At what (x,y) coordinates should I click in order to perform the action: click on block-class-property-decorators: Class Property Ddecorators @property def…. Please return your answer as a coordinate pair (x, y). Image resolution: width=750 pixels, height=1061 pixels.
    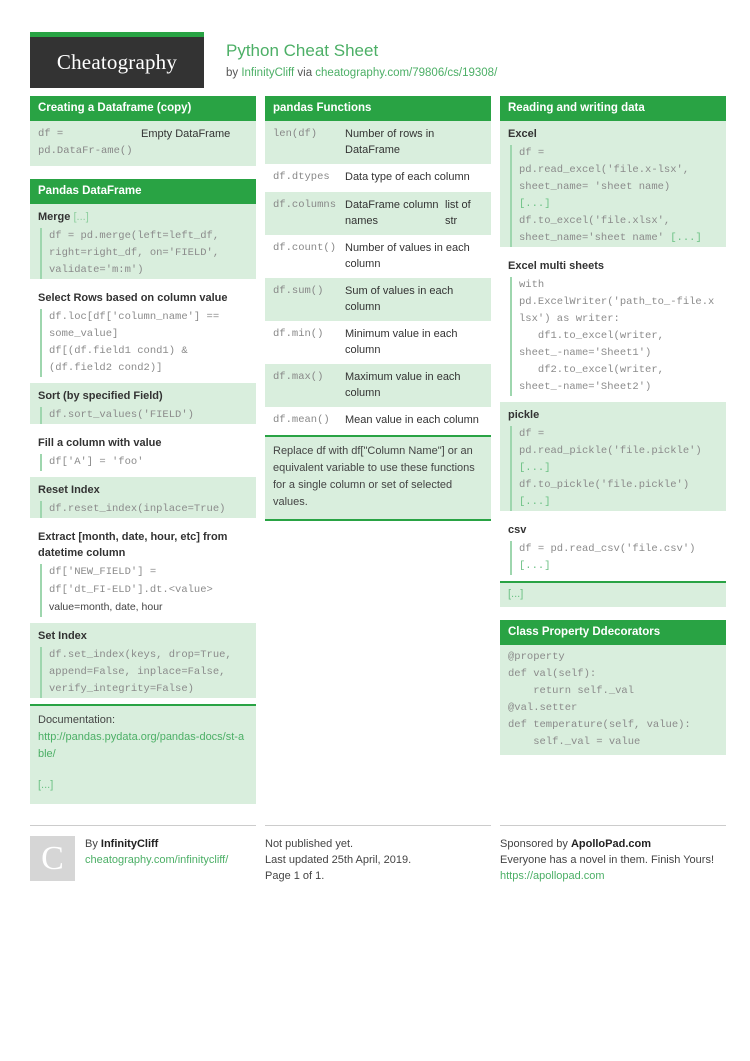
    Looking at the image, I should click on (613, 687).